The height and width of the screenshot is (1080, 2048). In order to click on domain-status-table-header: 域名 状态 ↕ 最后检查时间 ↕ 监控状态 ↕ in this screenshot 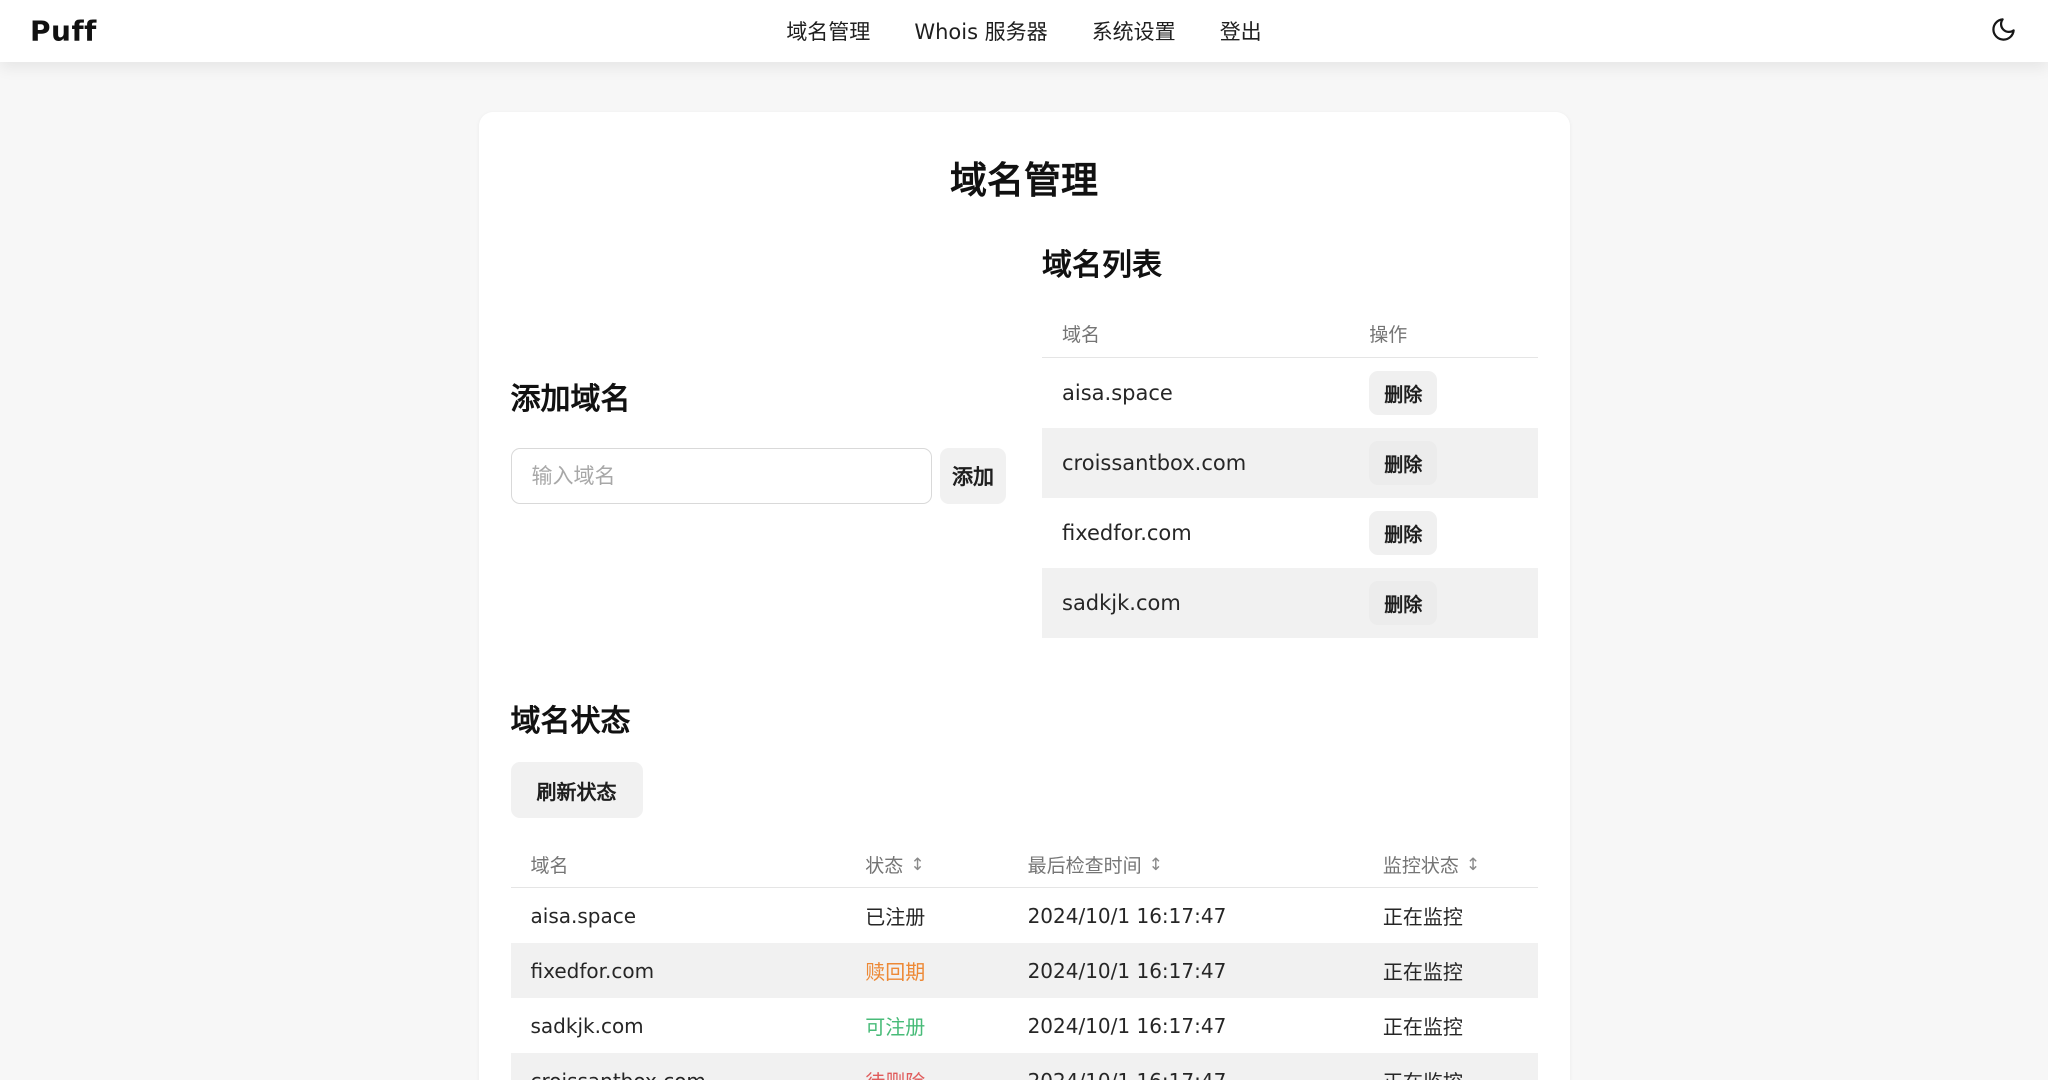, I will do `click(1024, 865)`.